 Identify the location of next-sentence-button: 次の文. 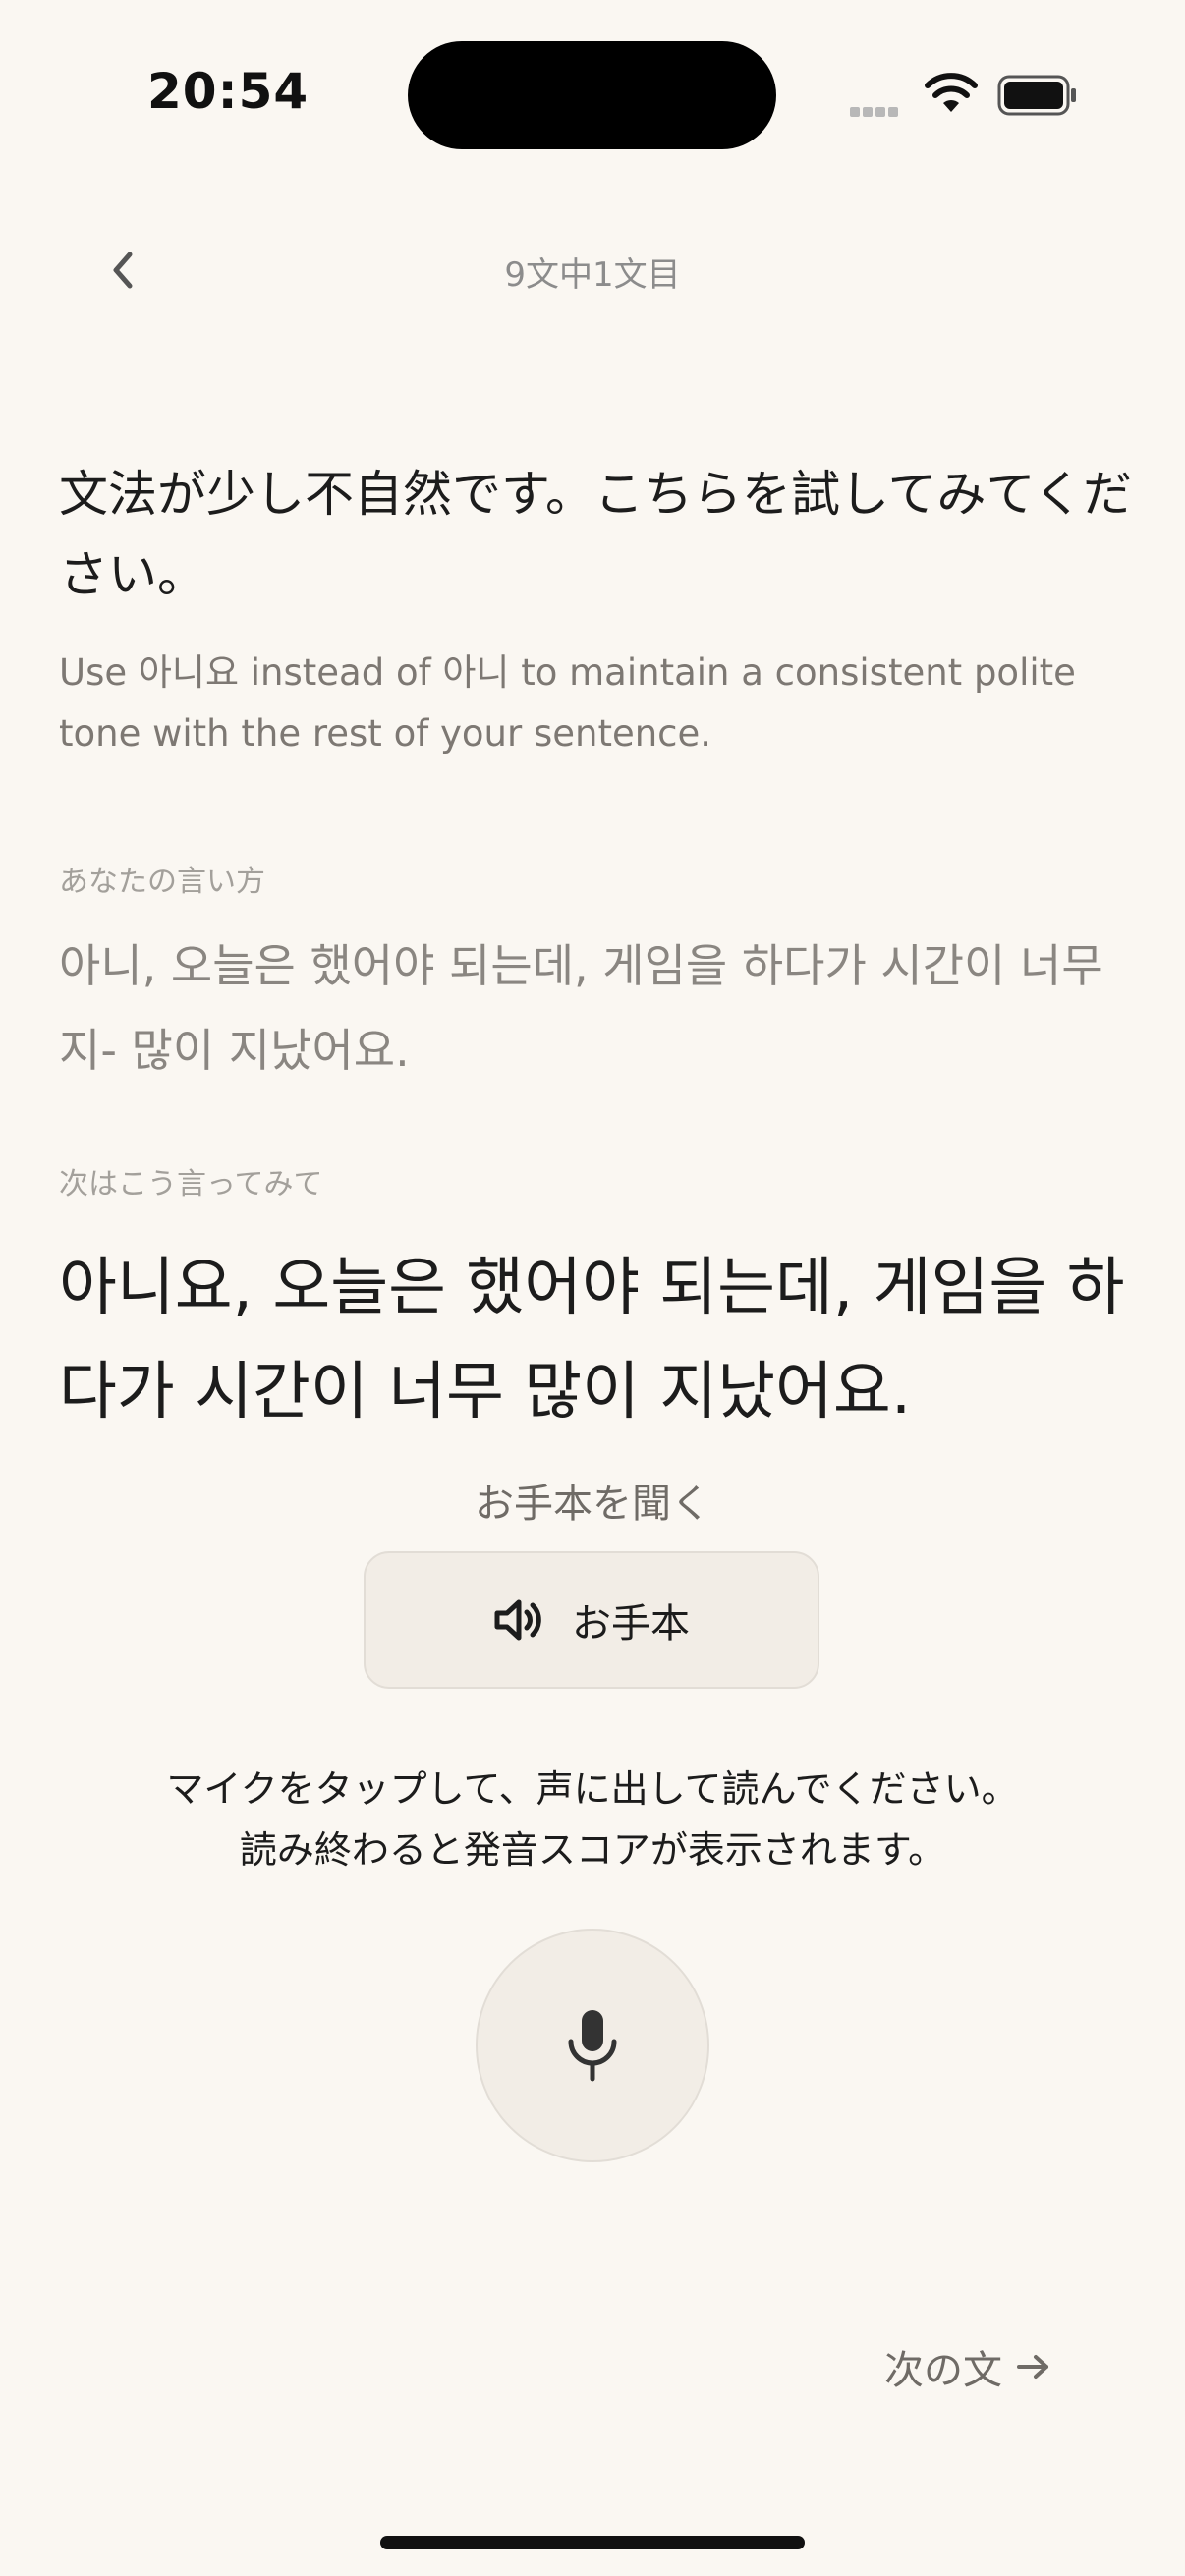
(992, 2366).